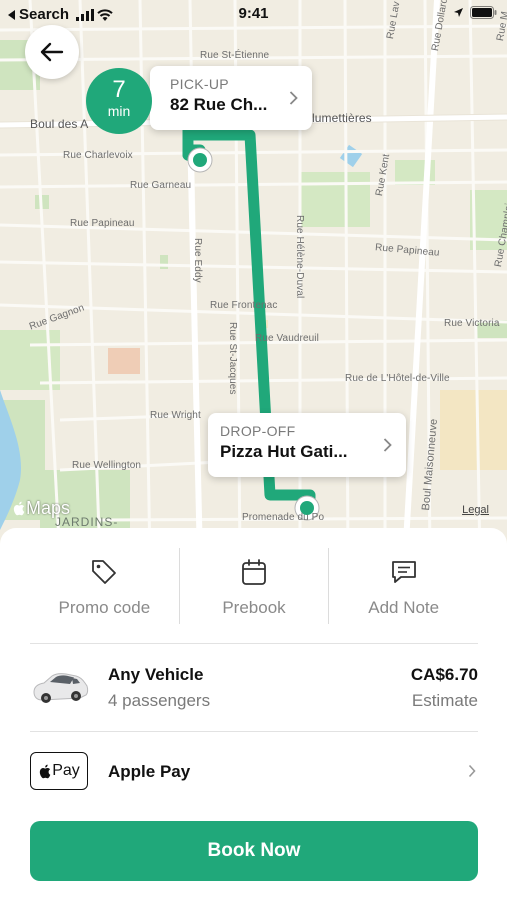 This screenshot has height=900, width=507. Describe the element at coordinates (244, 305) in the screenshot. I see `street-label: Rue Frontenac` at that location.